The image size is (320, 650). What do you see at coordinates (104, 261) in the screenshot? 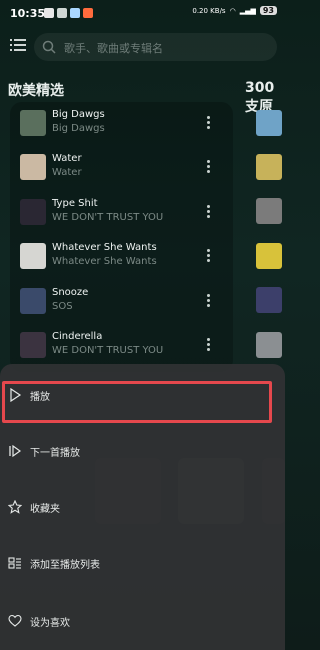
I see `song-subtitle: Whatever She Wants` at bounding box center [104, 261].